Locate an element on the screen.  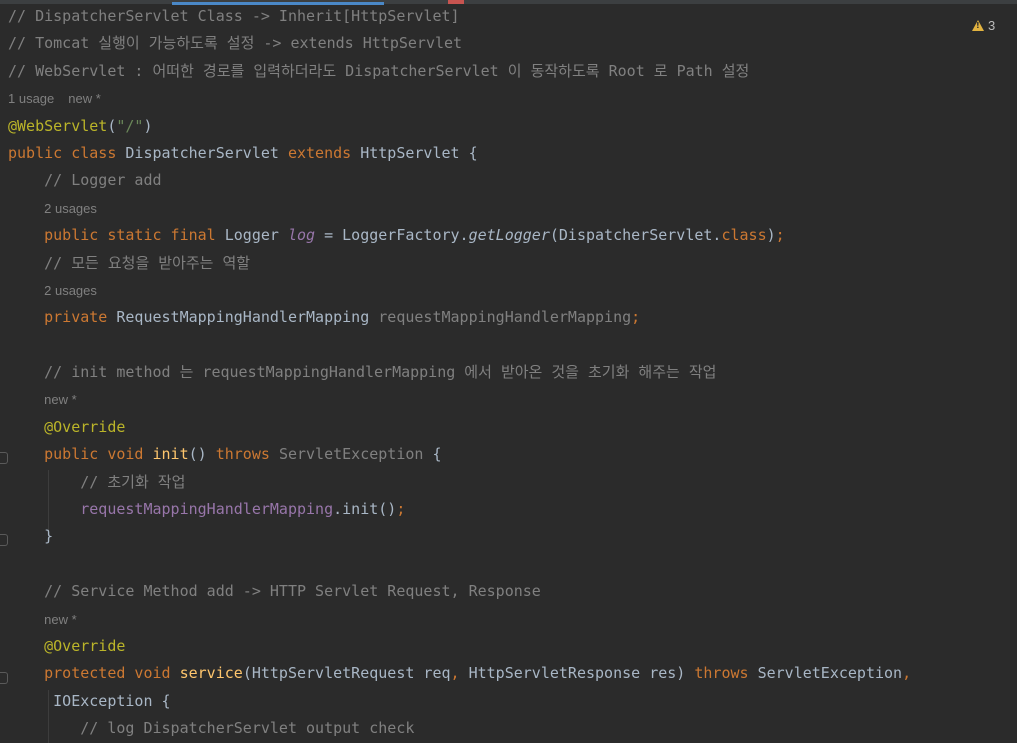
code-line: // Logger add is located at coordinates (512, 180).